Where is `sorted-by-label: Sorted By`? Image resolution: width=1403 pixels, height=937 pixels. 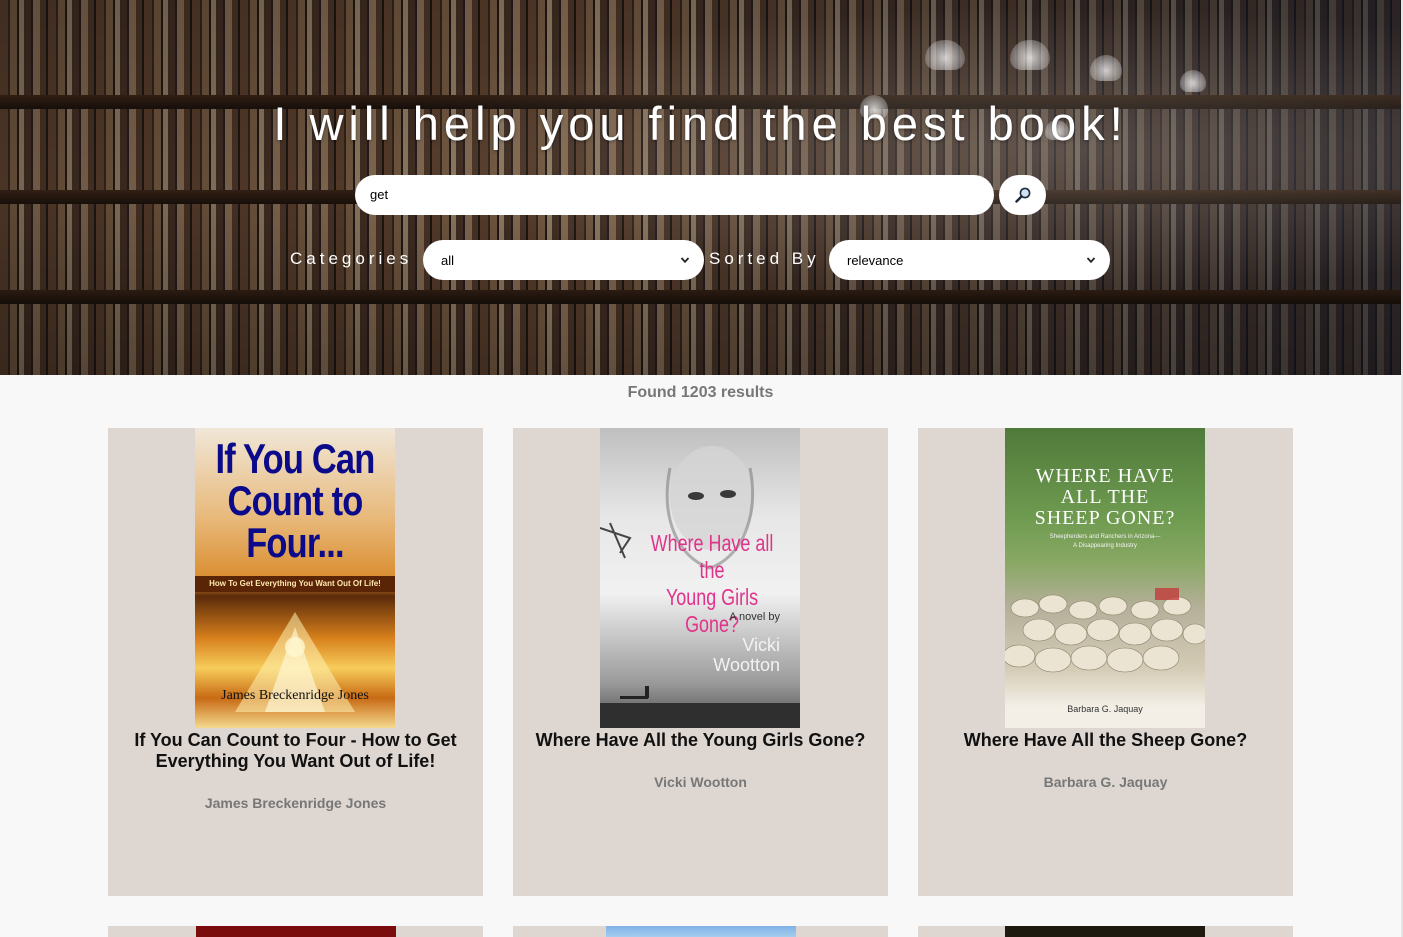
sorted-by-label: Sorted By is located at coordinates (764, 258).